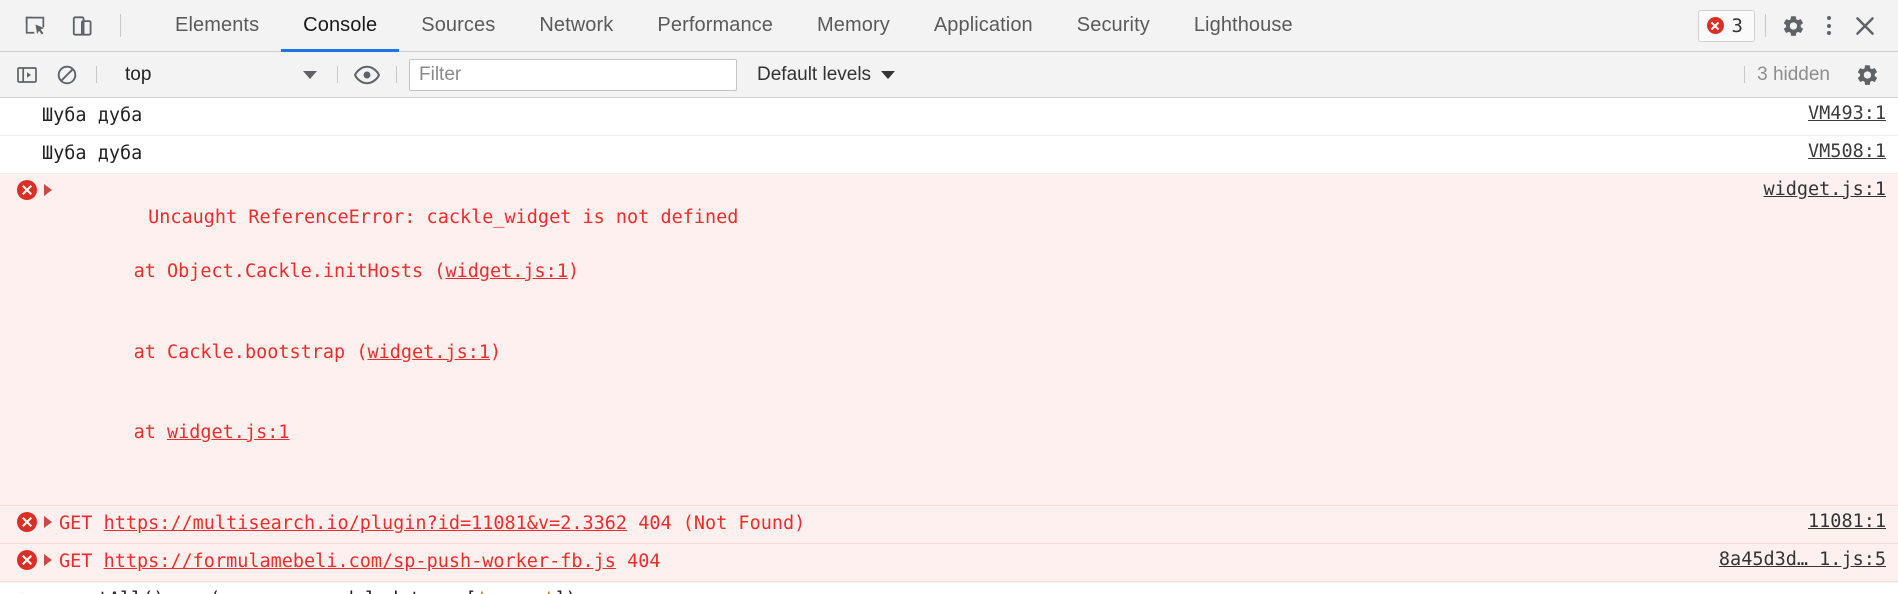 The image size is (1898, 594). I want to click on clear-console-icon, so click(67, 75).